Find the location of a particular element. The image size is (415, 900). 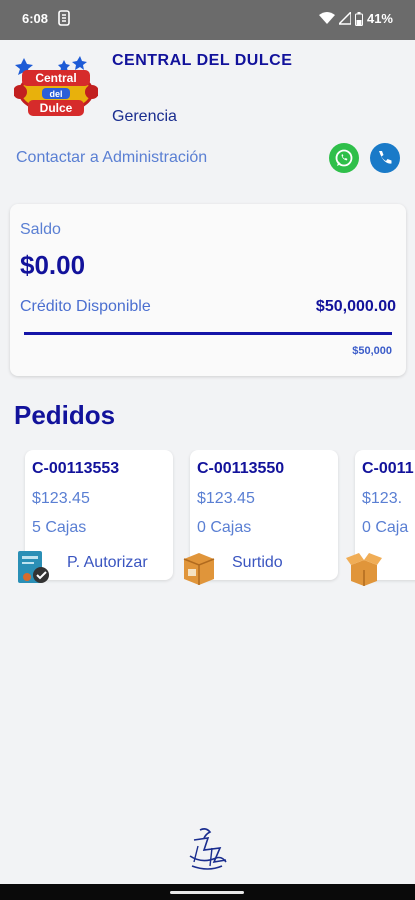

order-status: Surtido is located at coordinates (257, 562).